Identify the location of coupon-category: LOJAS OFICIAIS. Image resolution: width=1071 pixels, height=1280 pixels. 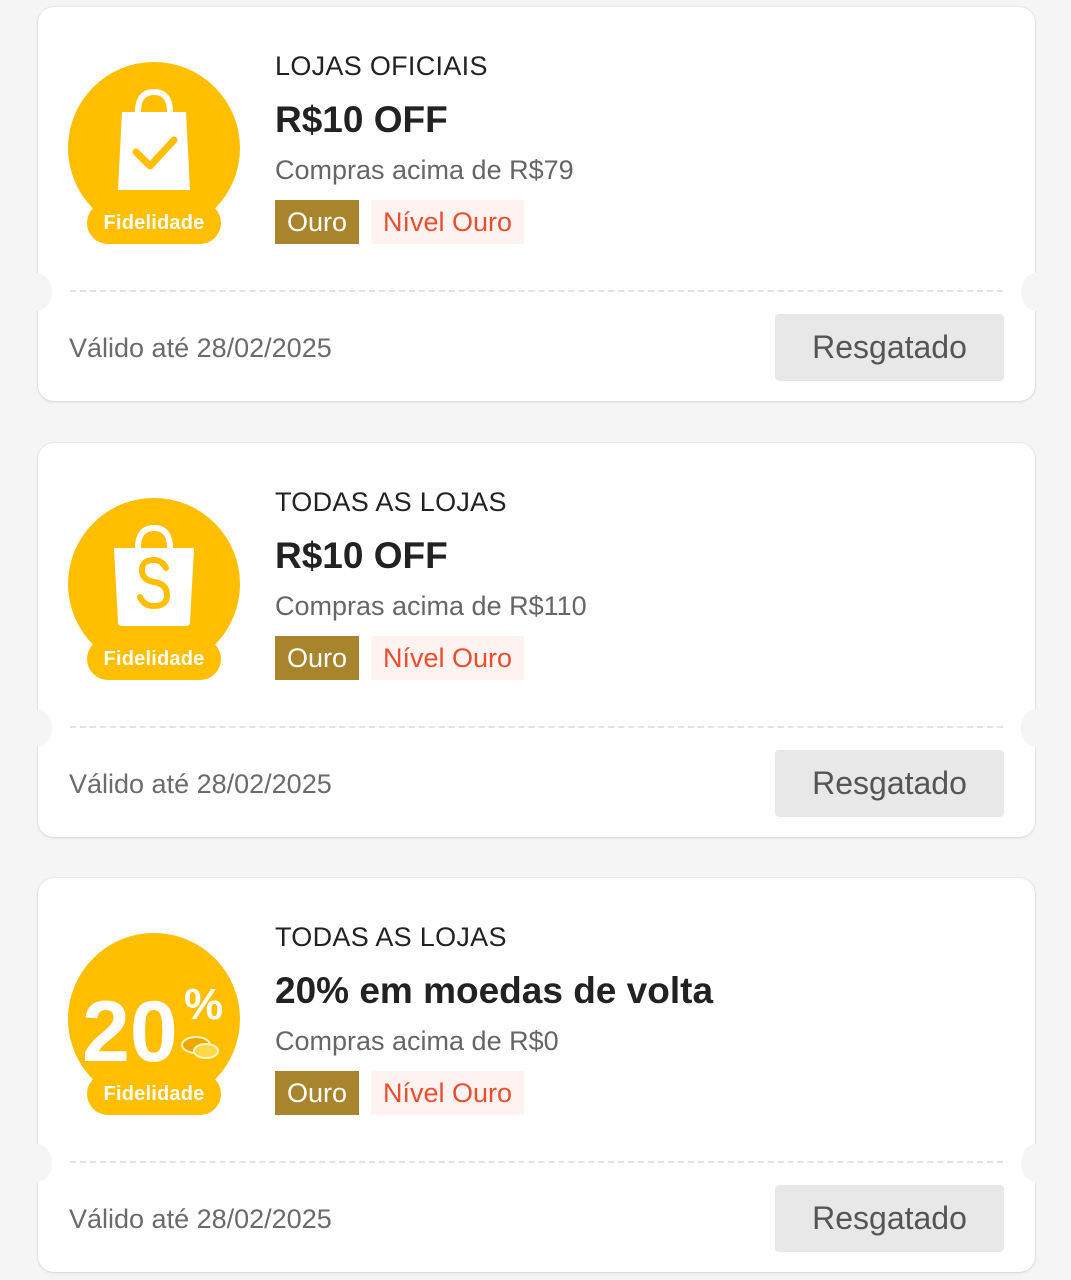
(381, 66).